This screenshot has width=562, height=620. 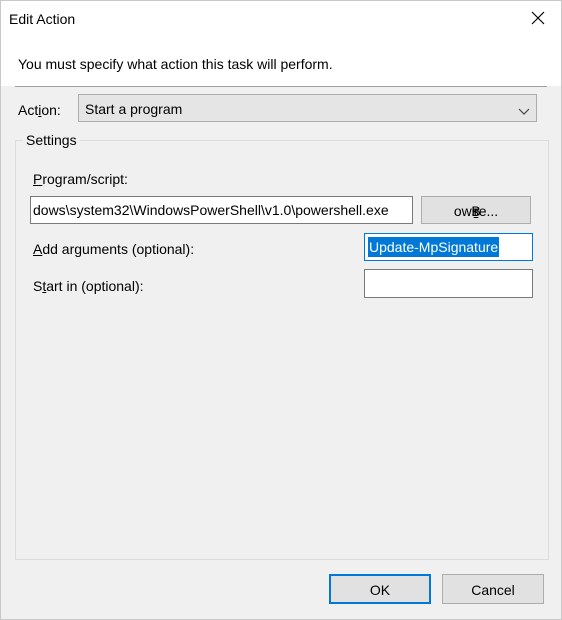 What do you see at coordinates (39, 110) in the screenshot?
I see `action-label: Action:` at bounding box center [39, 110].